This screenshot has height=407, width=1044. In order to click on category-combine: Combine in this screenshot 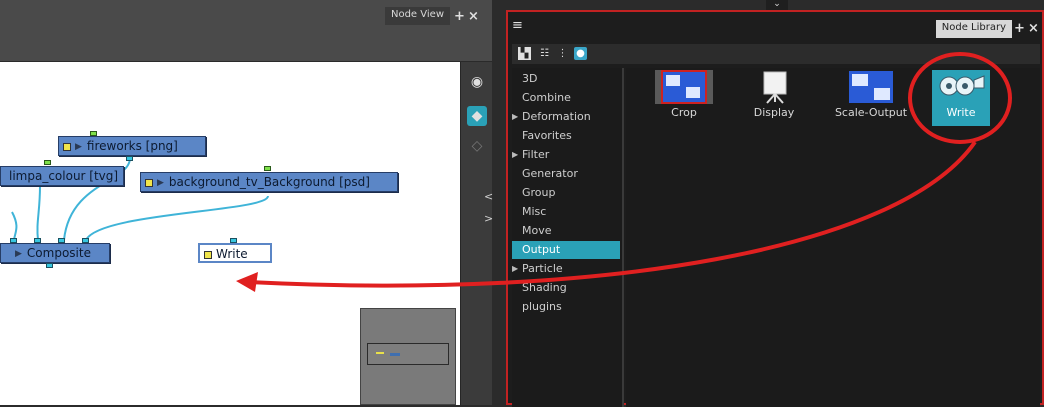, I will do `click(566, 98)`.